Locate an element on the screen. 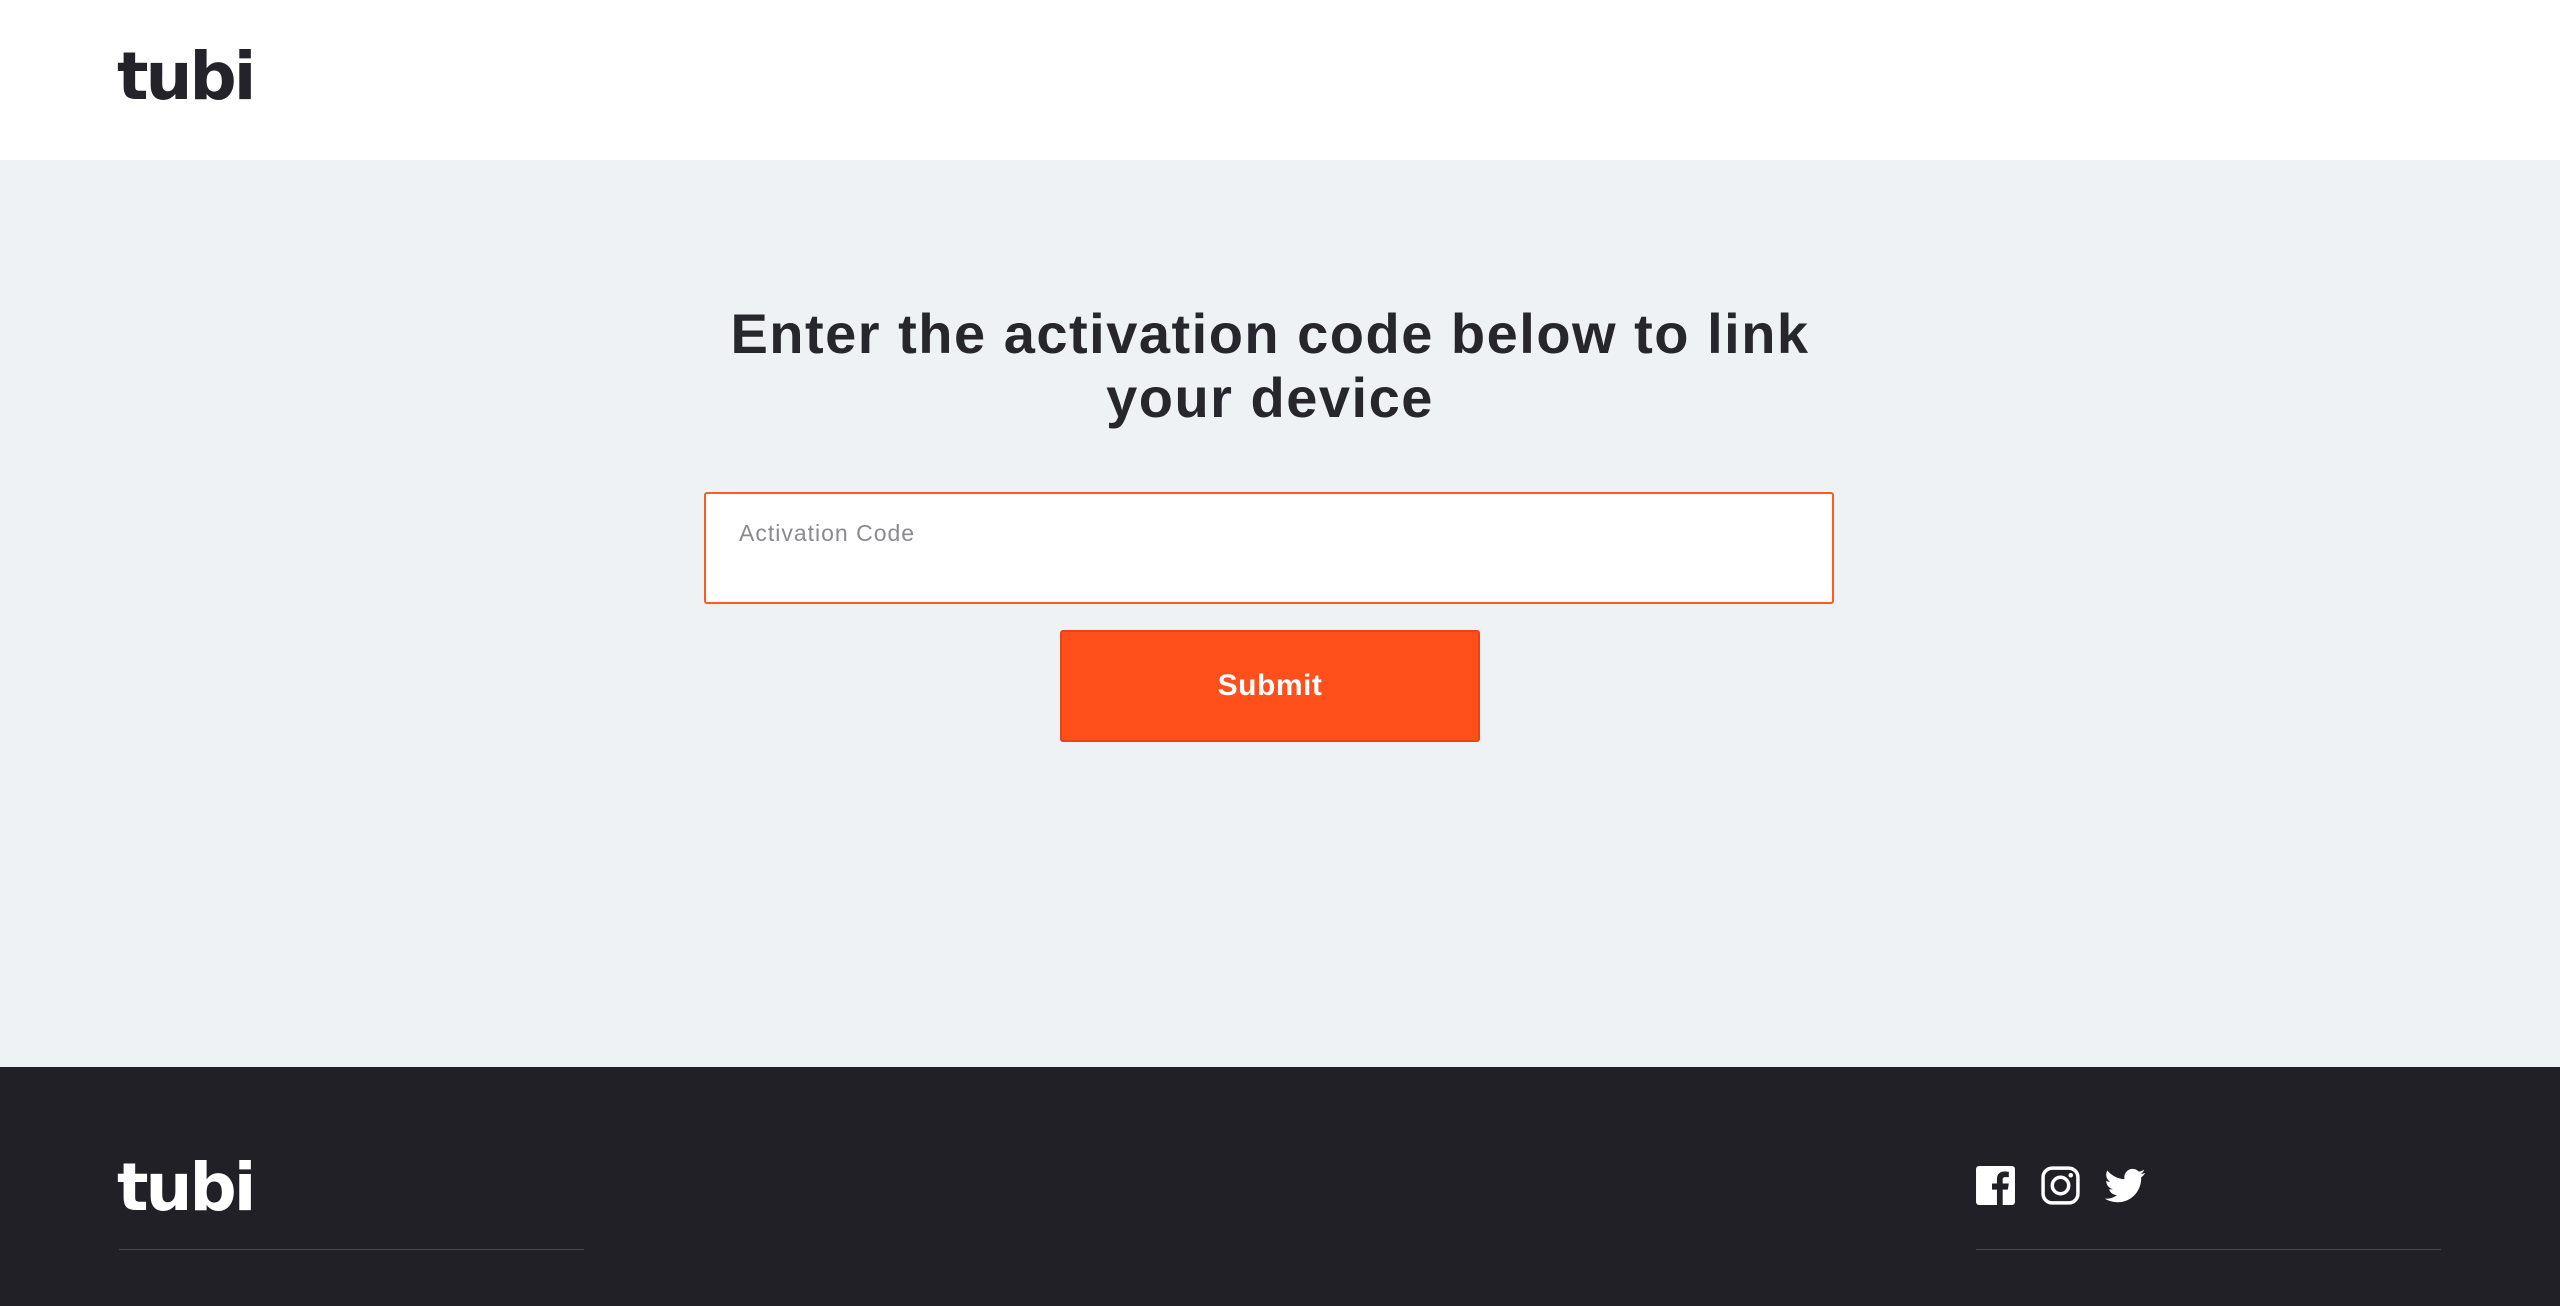 This screenshot has height=1306, width=2560. activation-code-field: Activation Code is located at coordinates (1269, 548).